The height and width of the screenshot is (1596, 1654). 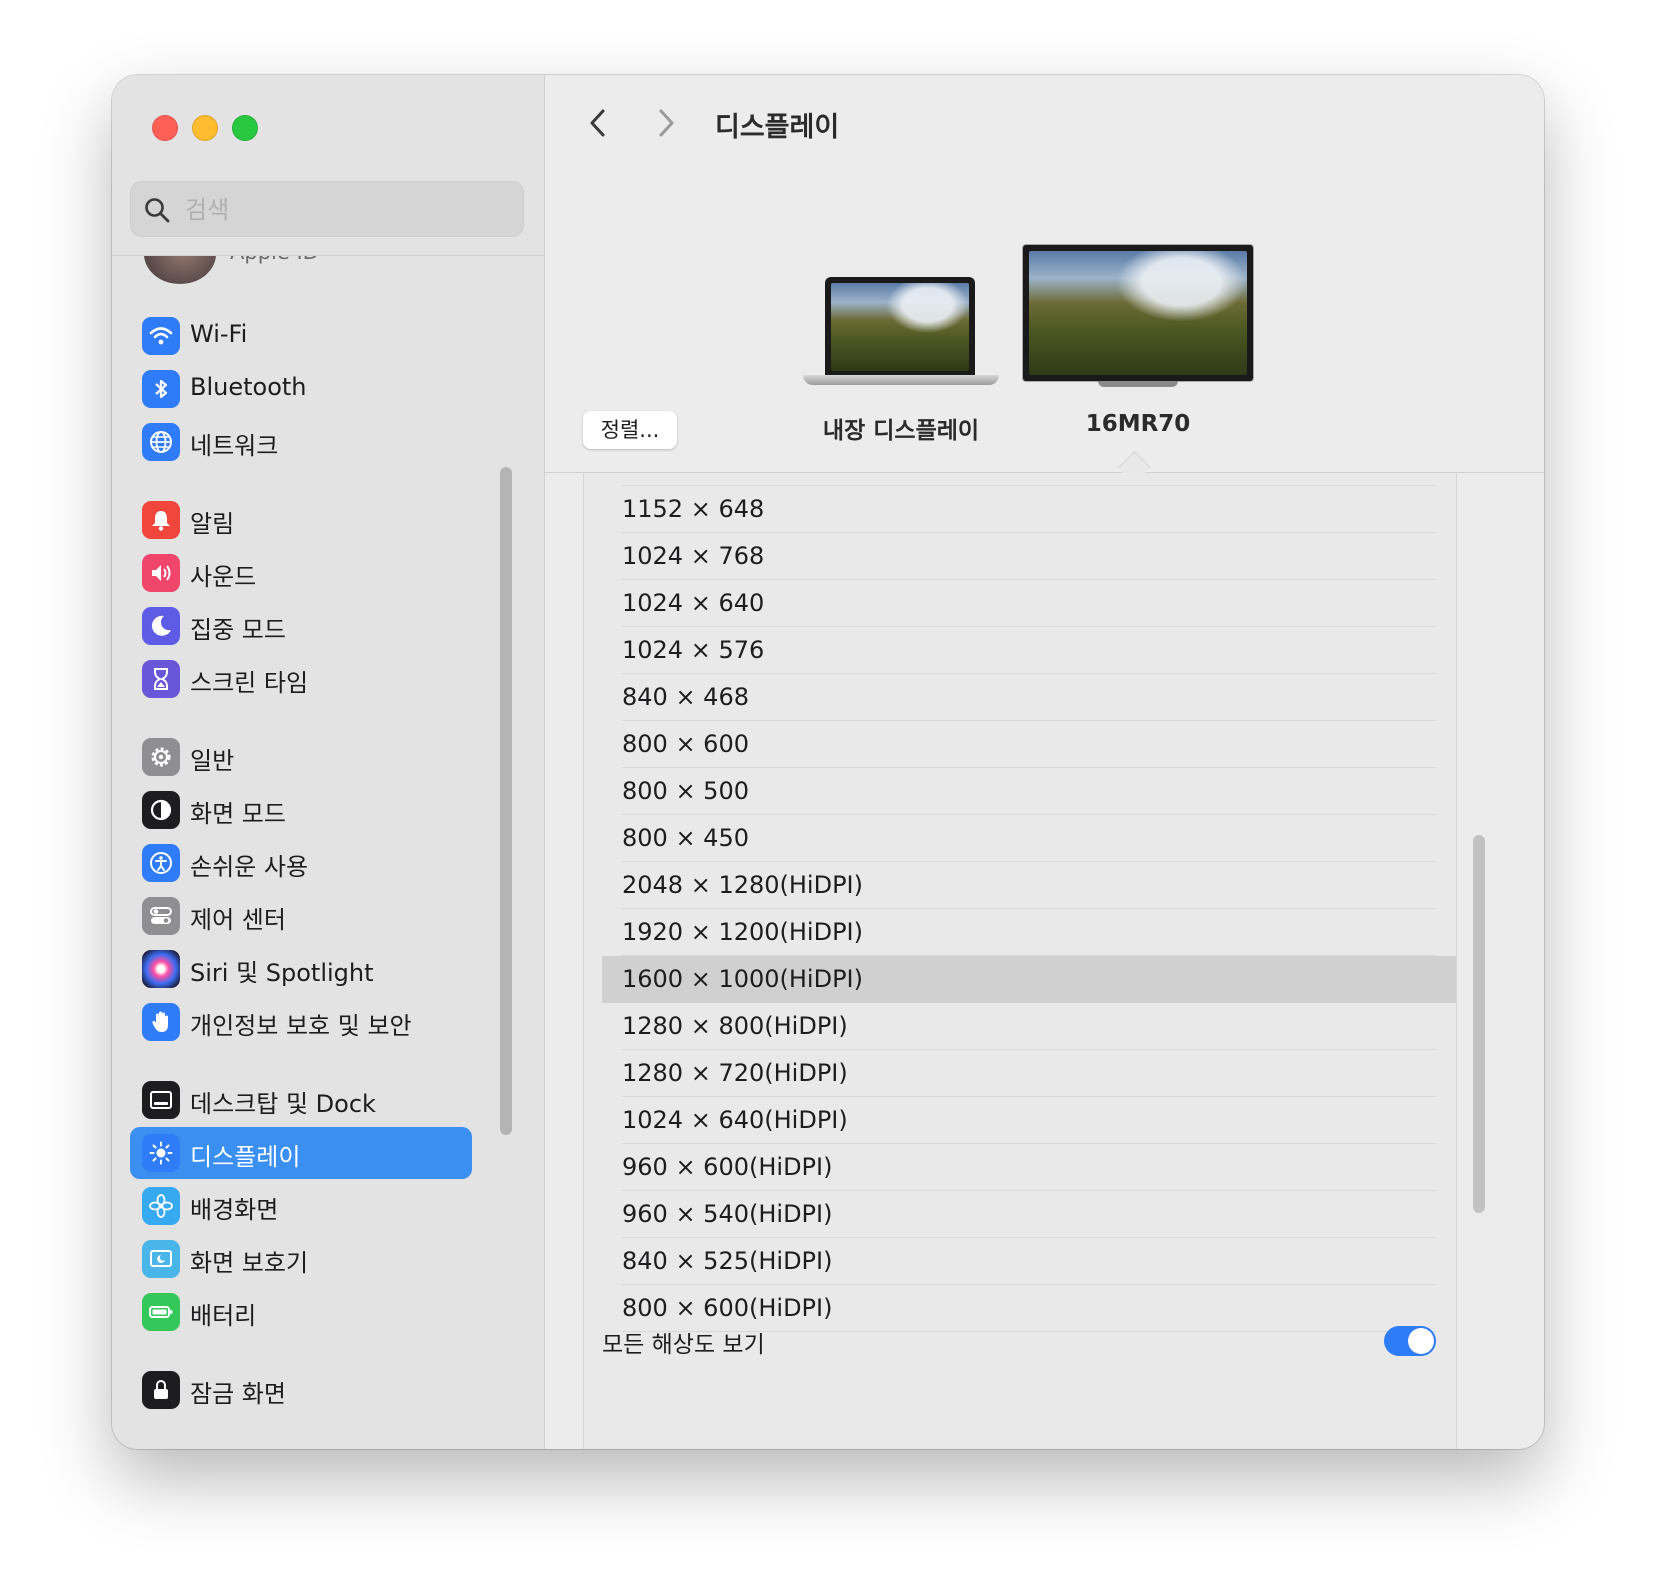 I want to click on moon-icon, so click(x=161, y=626).